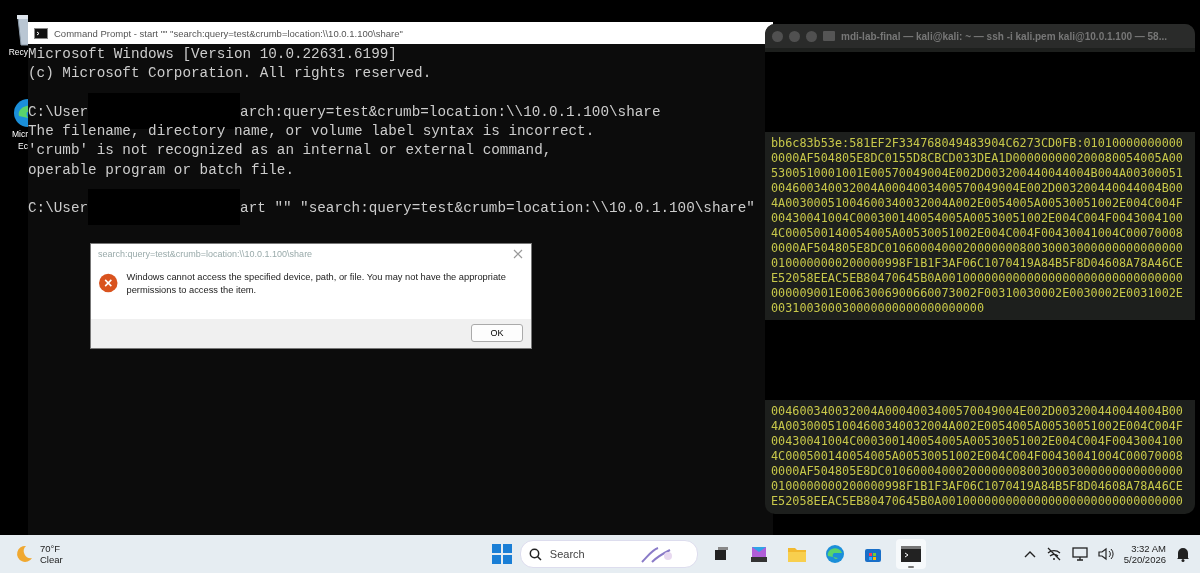 This screenshot has width=1200, height=573. I want to click on console-line: art "" "search:query=test&crumb=location:\\10.0.1.100\share", so click(497, 209).